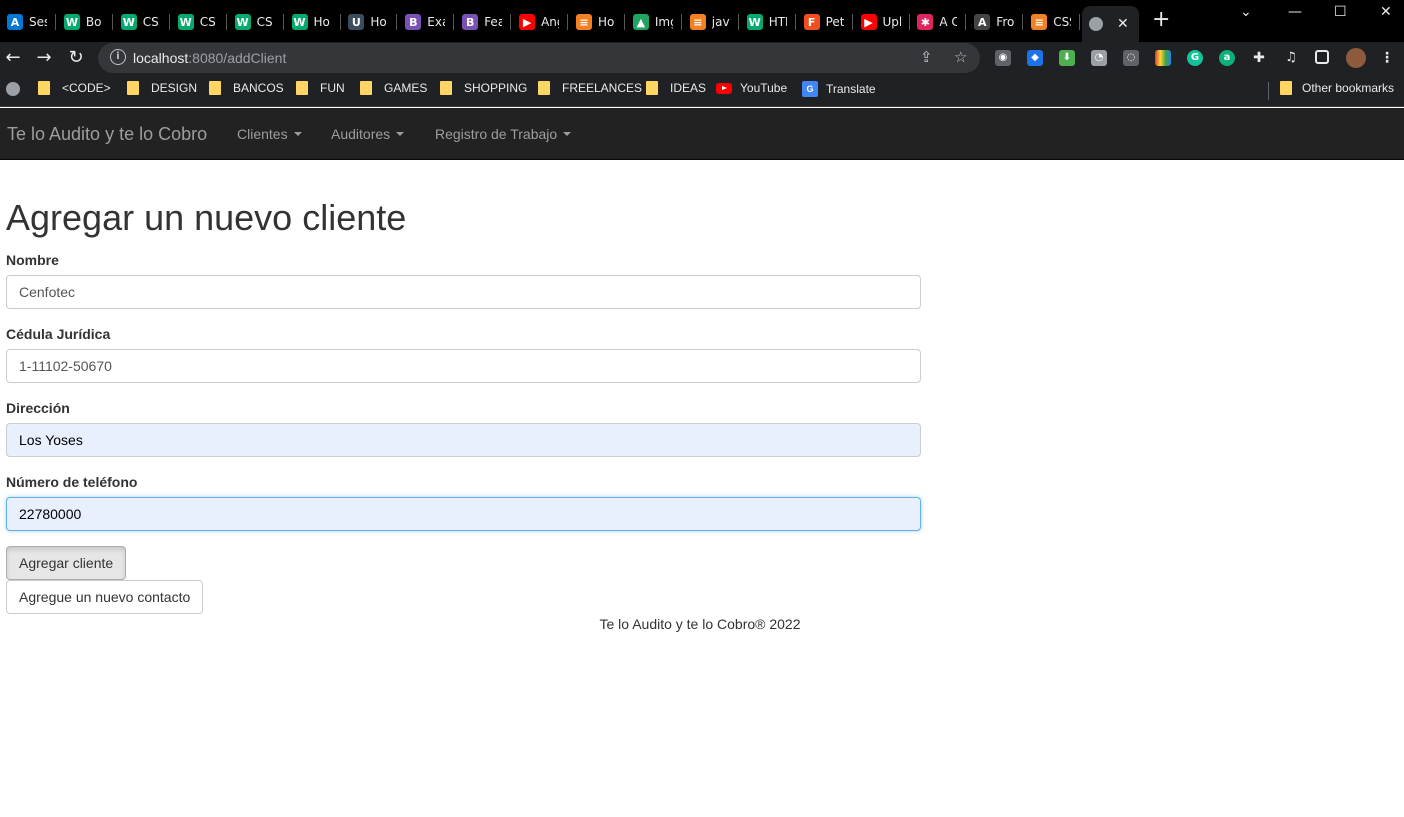 The height and width of the screenshot is (817, 1404). Describe the element at coordinates (356, 22) in the screenshot. I see `ui-icon: U` at that location.